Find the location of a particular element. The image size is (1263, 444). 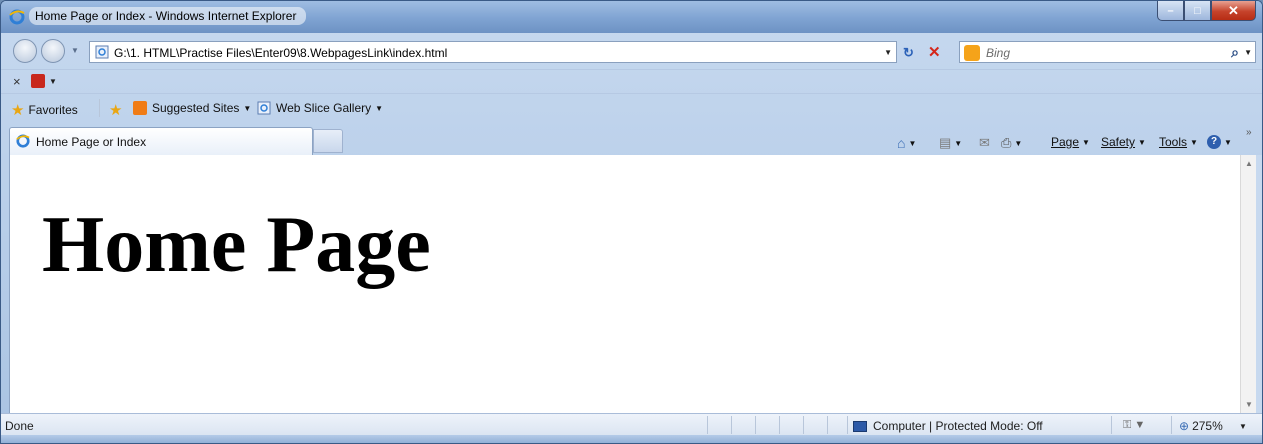

bing-icon is located at coordinates (972, 53).